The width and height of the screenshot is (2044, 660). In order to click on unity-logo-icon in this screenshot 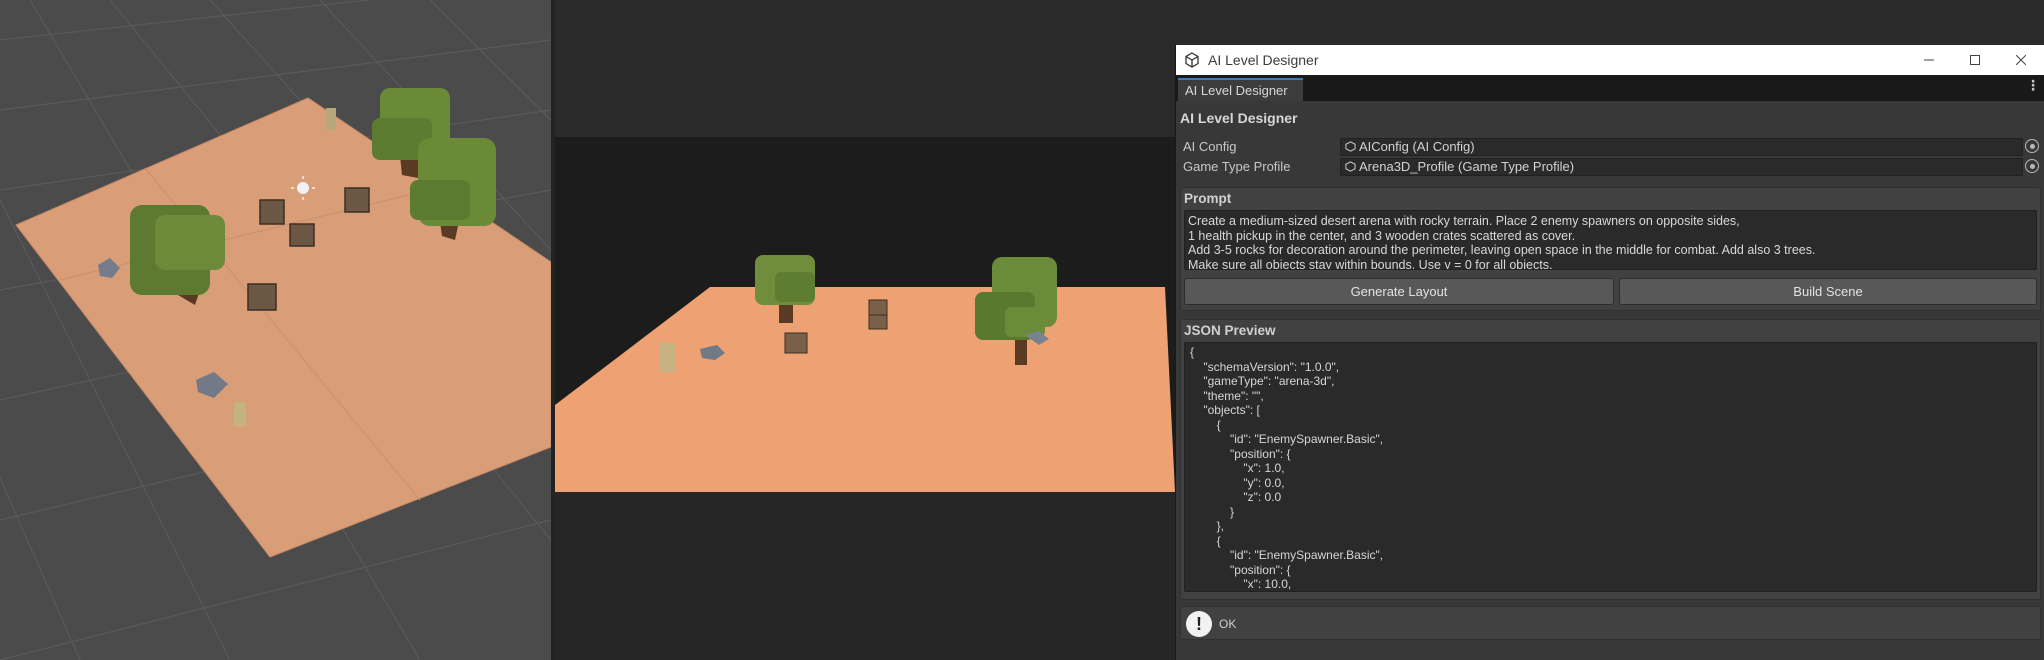, I will do `click(1192, 60)`.